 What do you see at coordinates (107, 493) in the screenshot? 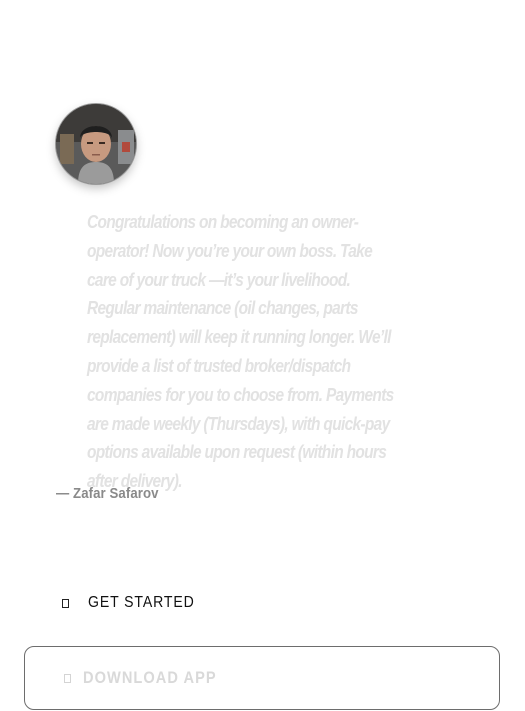
I see `testimonial-author: — Zafar Safarov` at bounding box center [107, 493].